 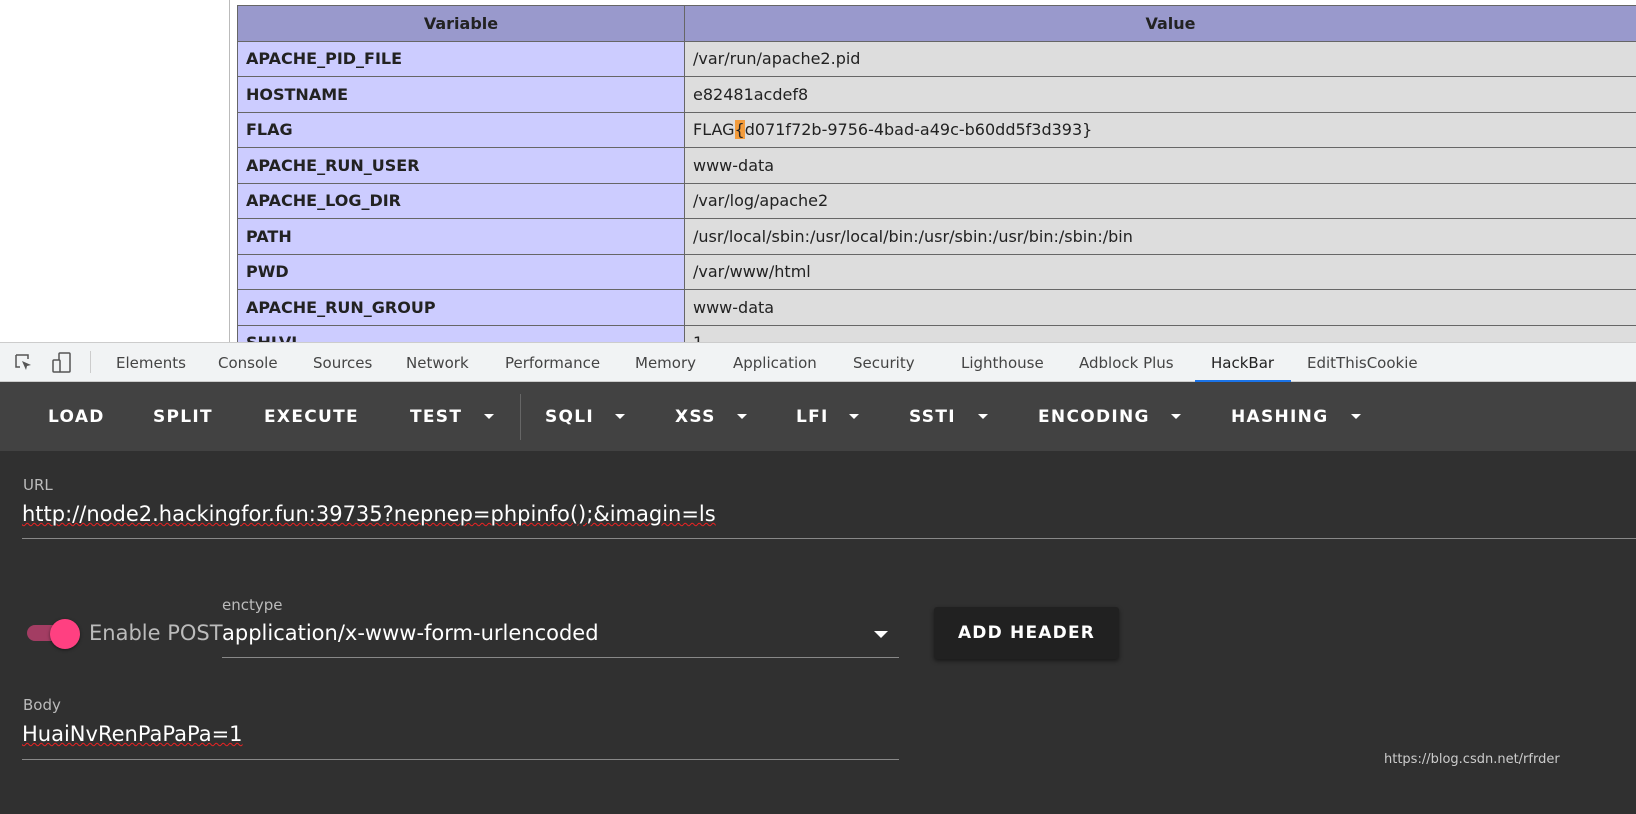 I want to click on body-input: HuaiNvRenPaPaPa=1, so click(x=132, y=734).